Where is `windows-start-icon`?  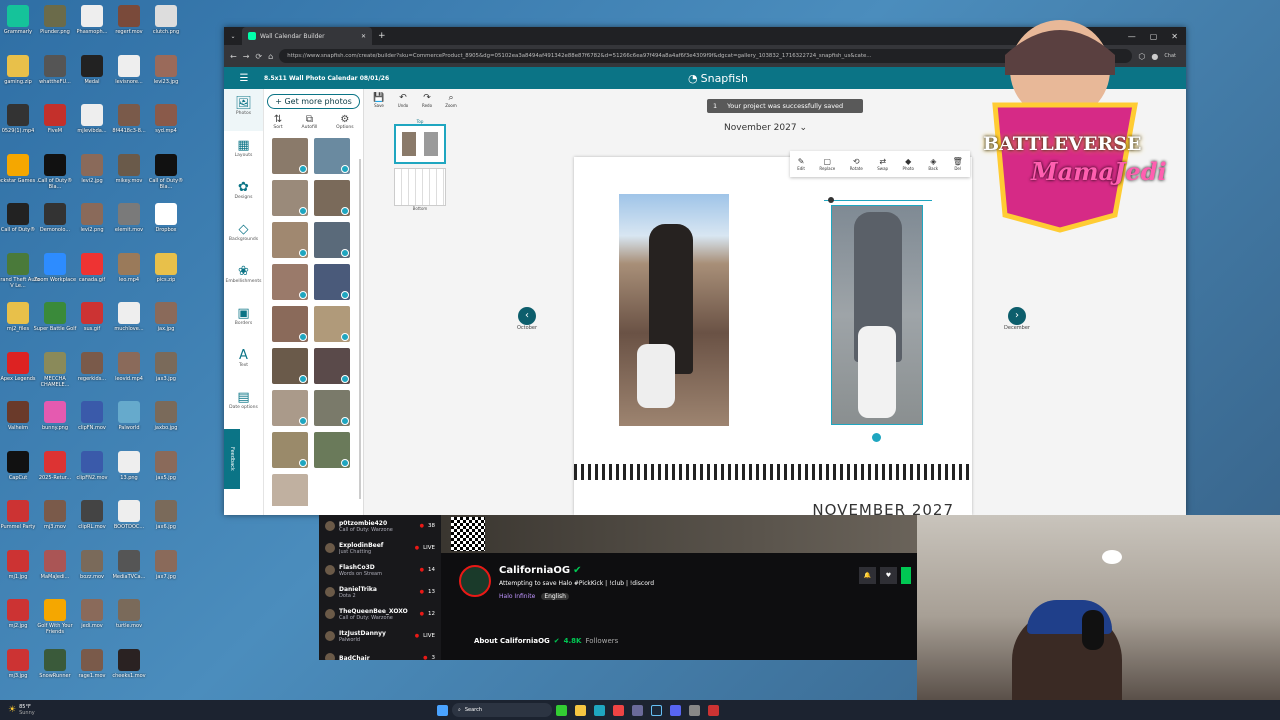
windows-start-icon is located at coordinates (442, 710).